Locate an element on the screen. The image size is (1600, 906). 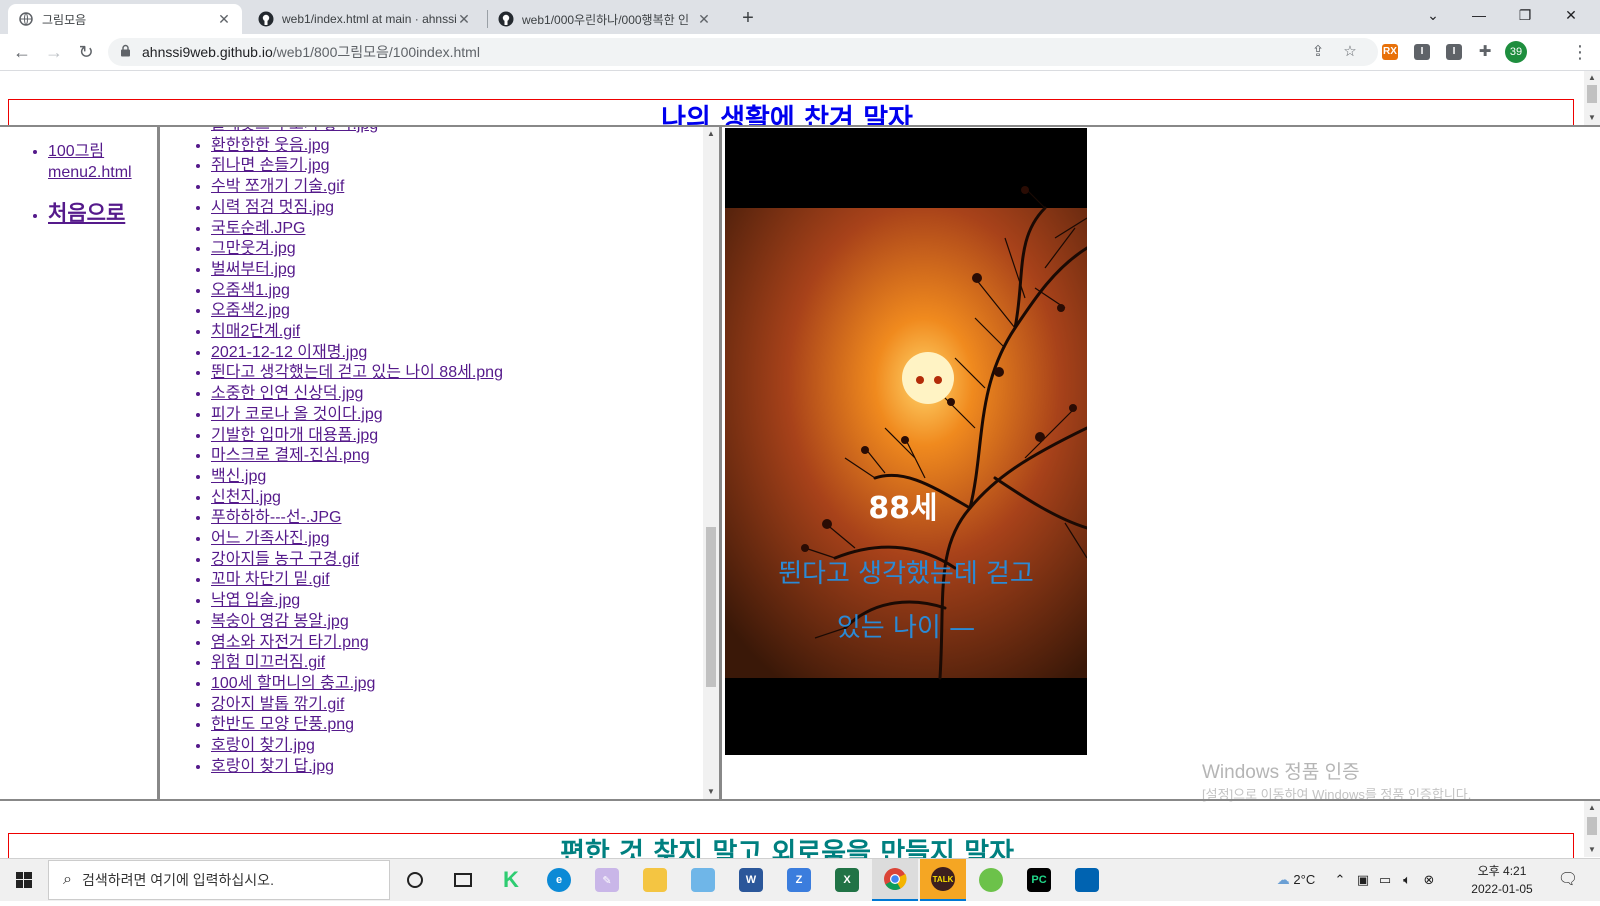
file-link: 신천지.jpg is located at coordinates (246, 497).